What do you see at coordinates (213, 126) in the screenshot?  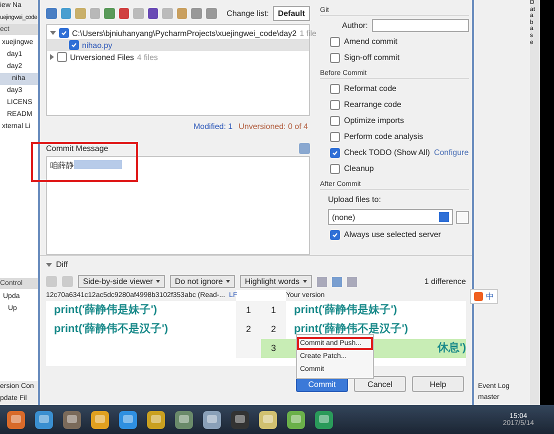 I see `modified-count: Modified: 1` at bounding box center [213, 126].